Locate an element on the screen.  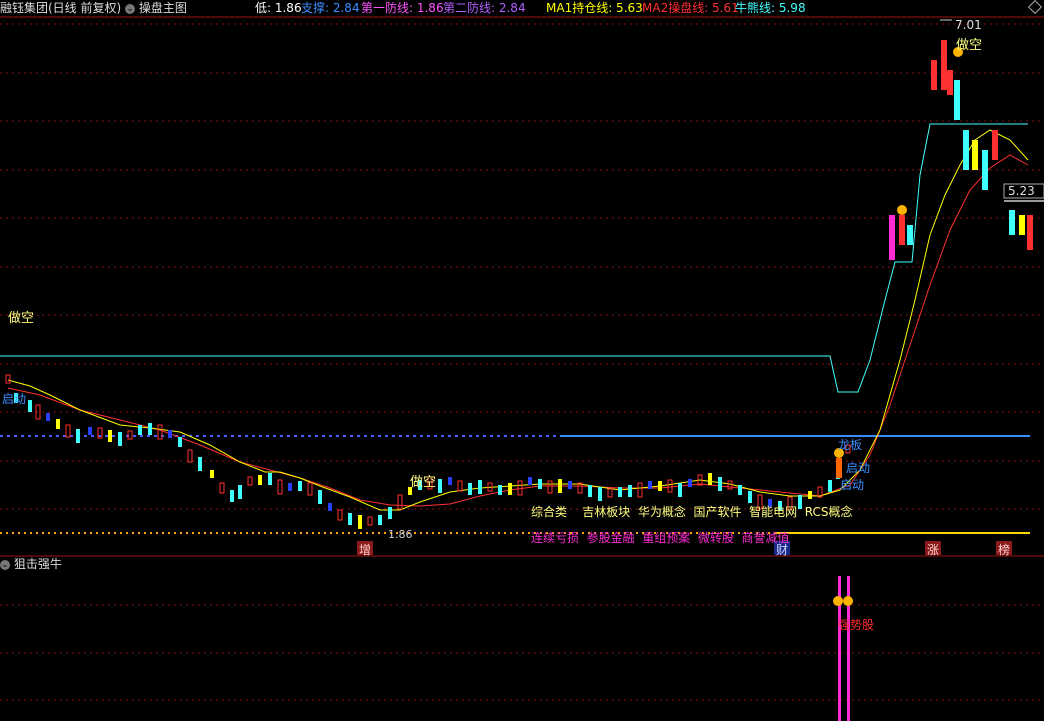
event-marker-bang: 榜 is located at coordinates (1004, 549).